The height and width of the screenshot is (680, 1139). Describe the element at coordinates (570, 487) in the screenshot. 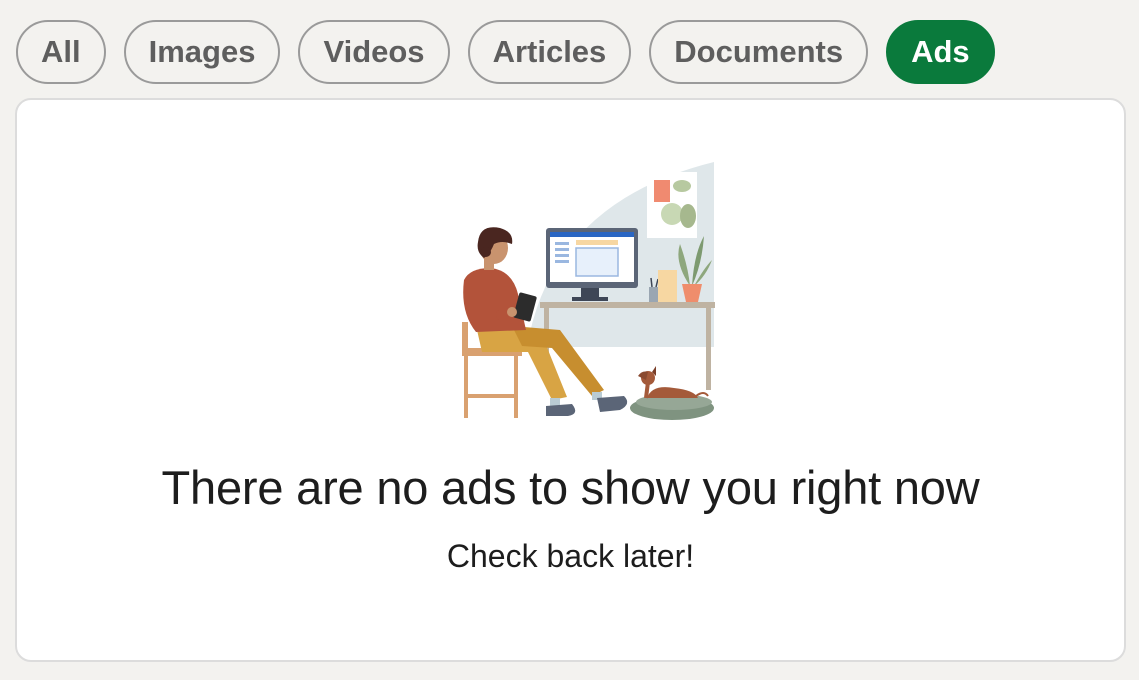

I see `empty-state-title: There are no ads to show you right now` at that location.